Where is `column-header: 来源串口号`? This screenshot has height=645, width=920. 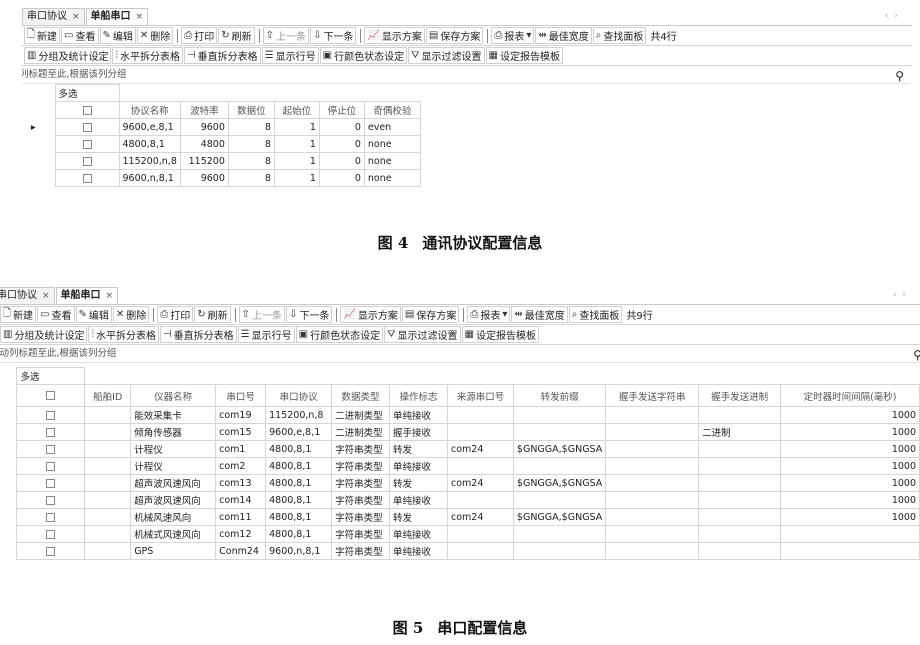
column-header: 来源串口号 is located at coordinates (480, 395).